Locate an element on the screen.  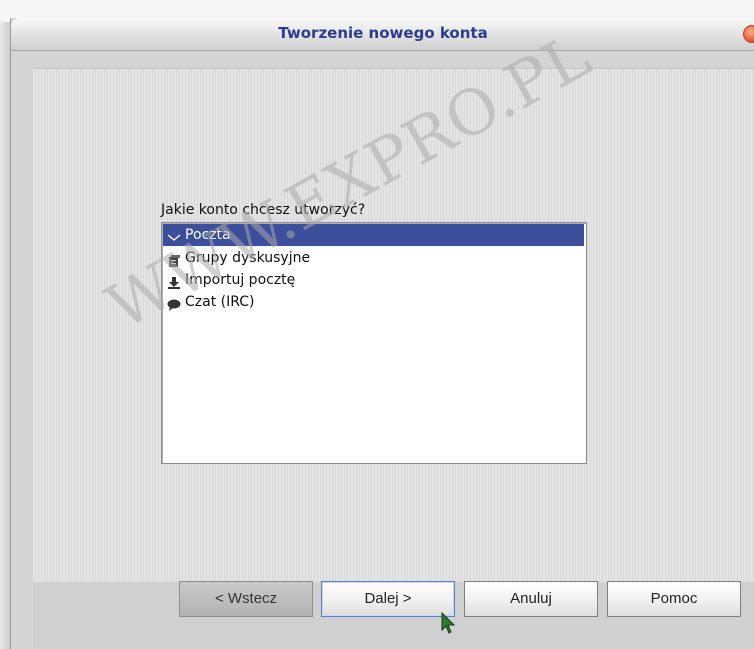
back-button: < Wstecz is located at coordinates (246, 599).